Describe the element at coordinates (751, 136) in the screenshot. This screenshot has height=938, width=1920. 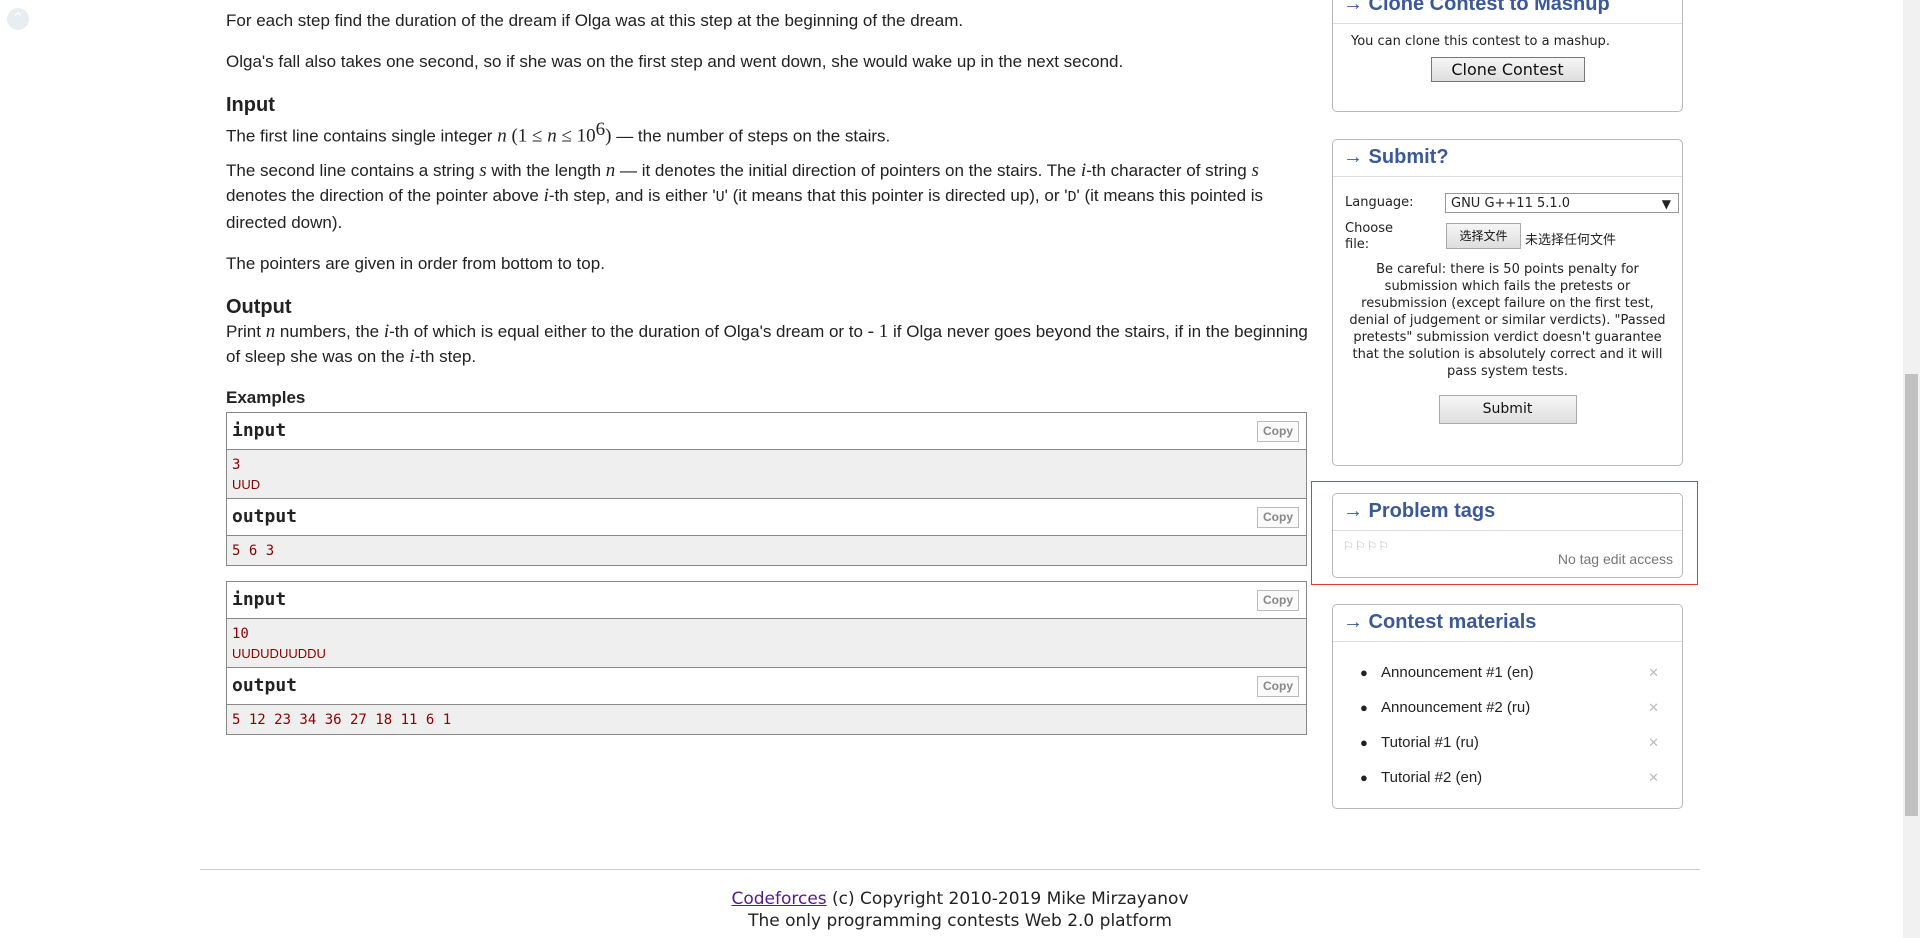
I see `text: — the number of steps on the stairs.` at that location.